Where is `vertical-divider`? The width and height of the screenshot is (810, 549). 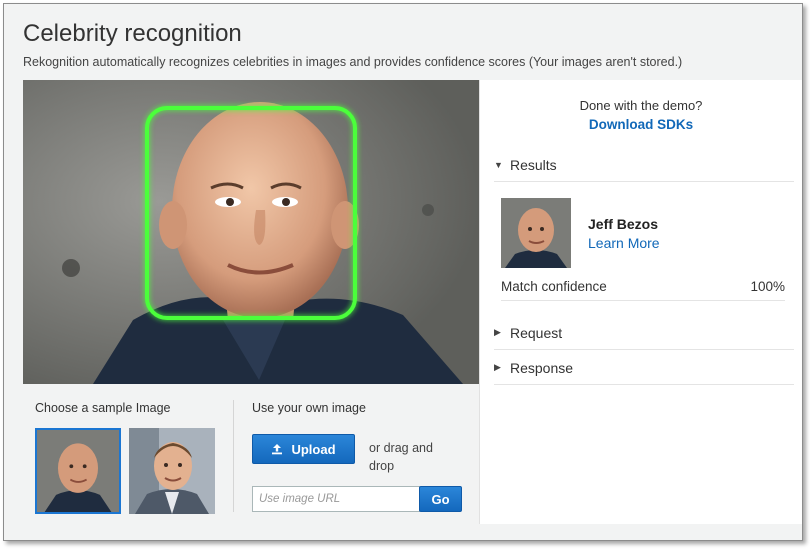
vertical-divider is located at coordinates (233, 456).